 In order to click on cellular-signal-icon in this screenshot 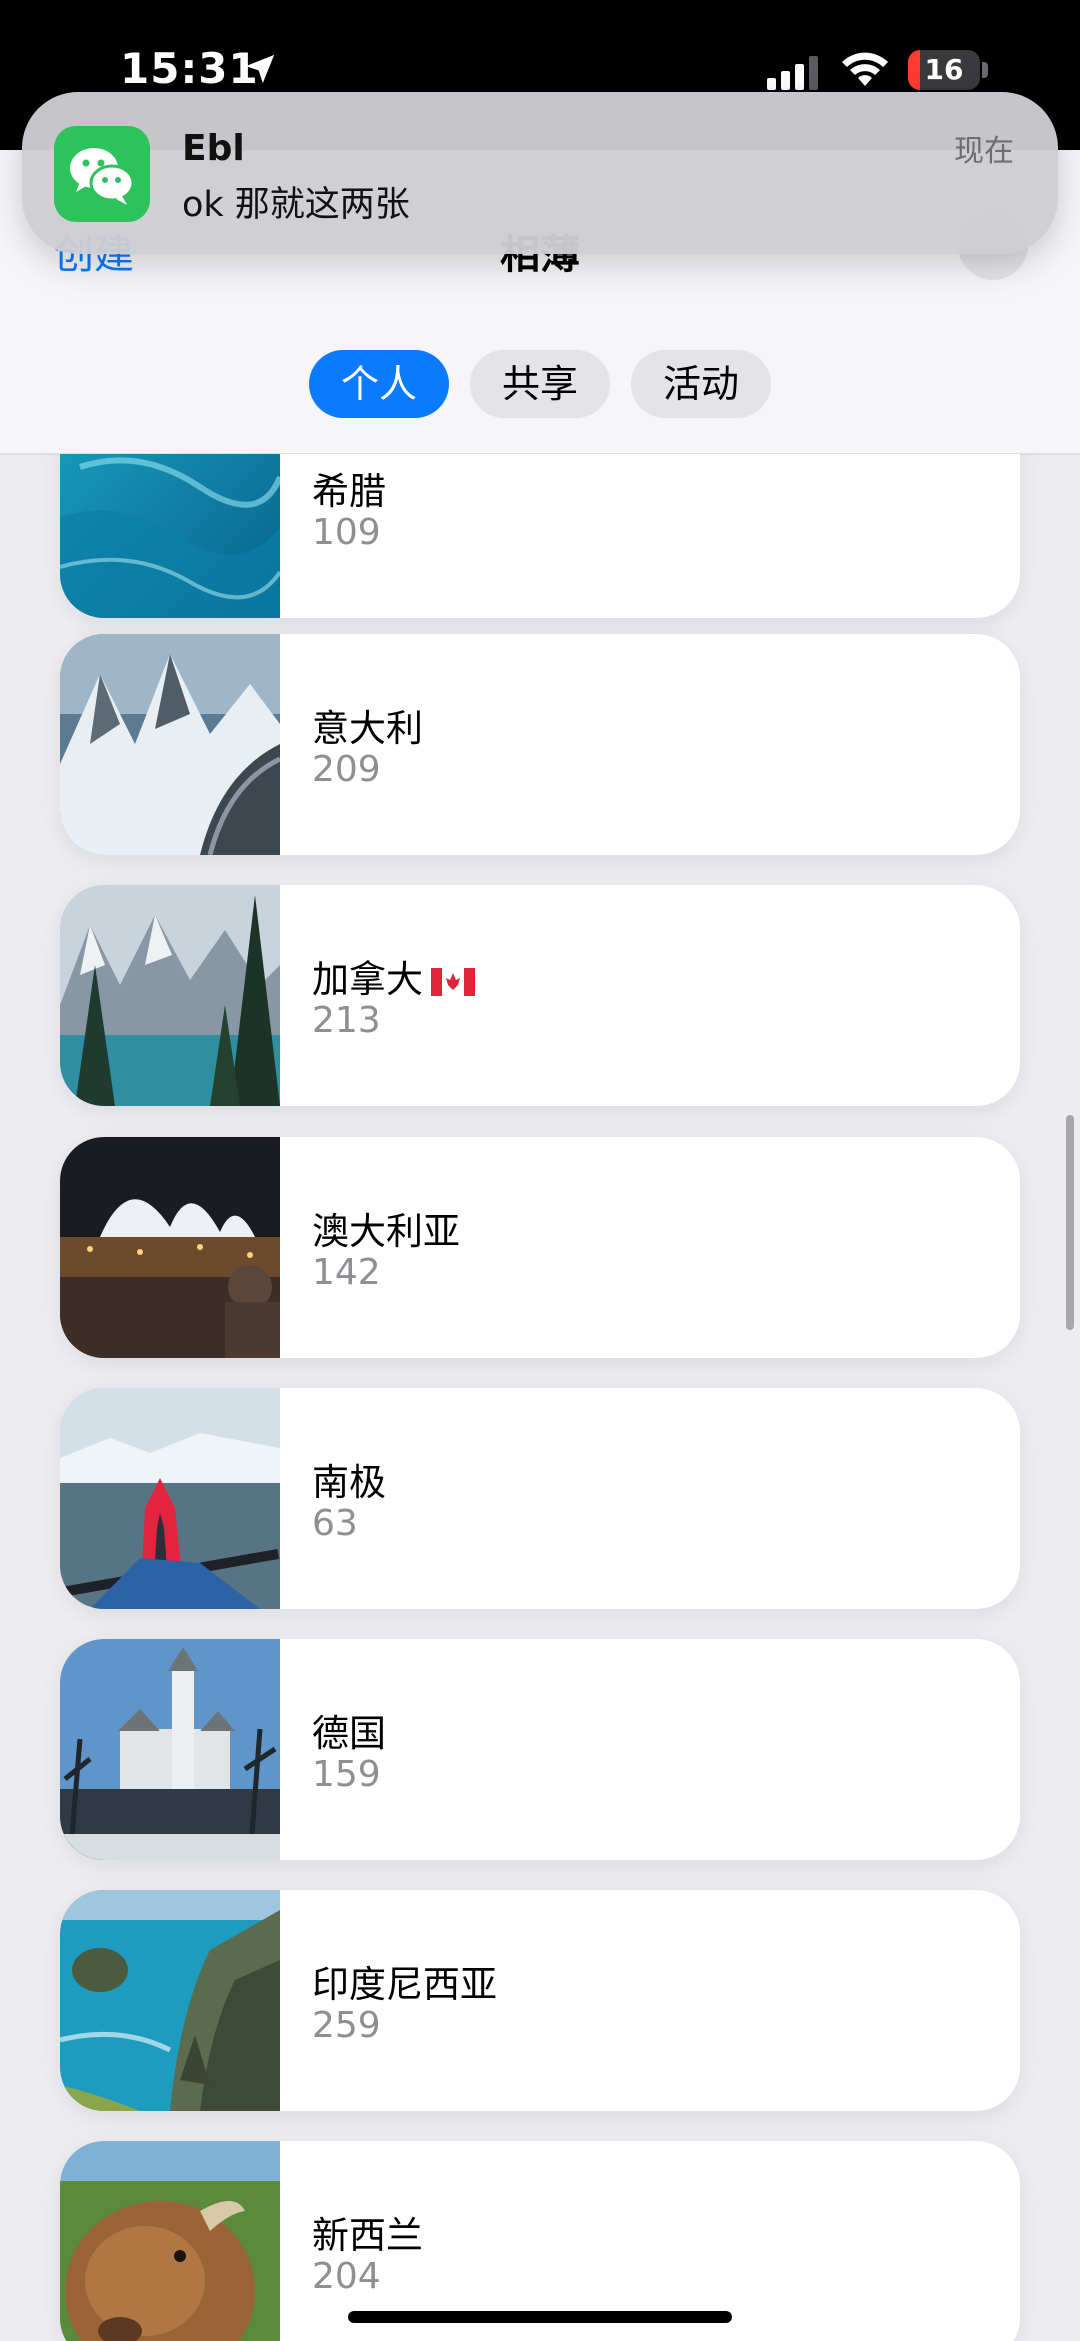, I will do `click(792, 73)`.